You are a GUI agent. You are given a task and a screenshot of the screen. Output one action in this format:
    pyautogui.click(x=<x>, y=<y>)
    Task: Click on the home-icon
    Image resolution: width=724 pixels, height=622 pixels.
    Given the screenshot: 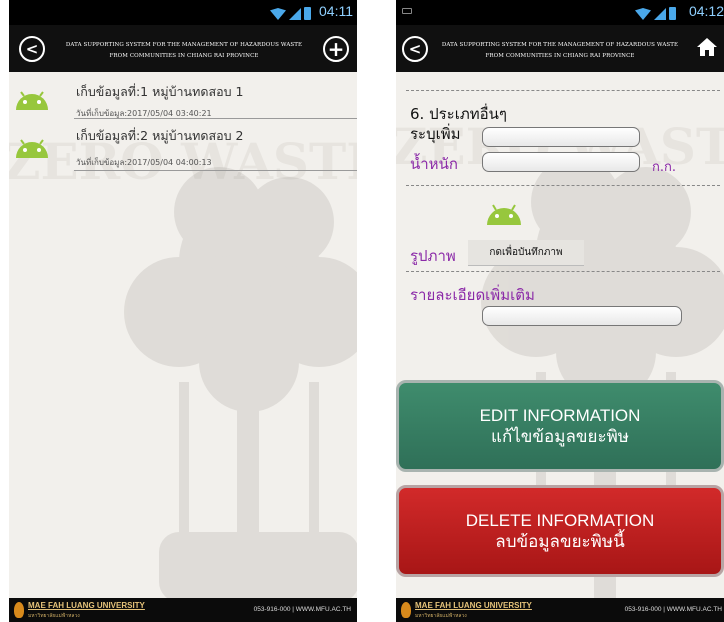 What is the action you would take?
    pyautogui.click(x=707, y=47)
    